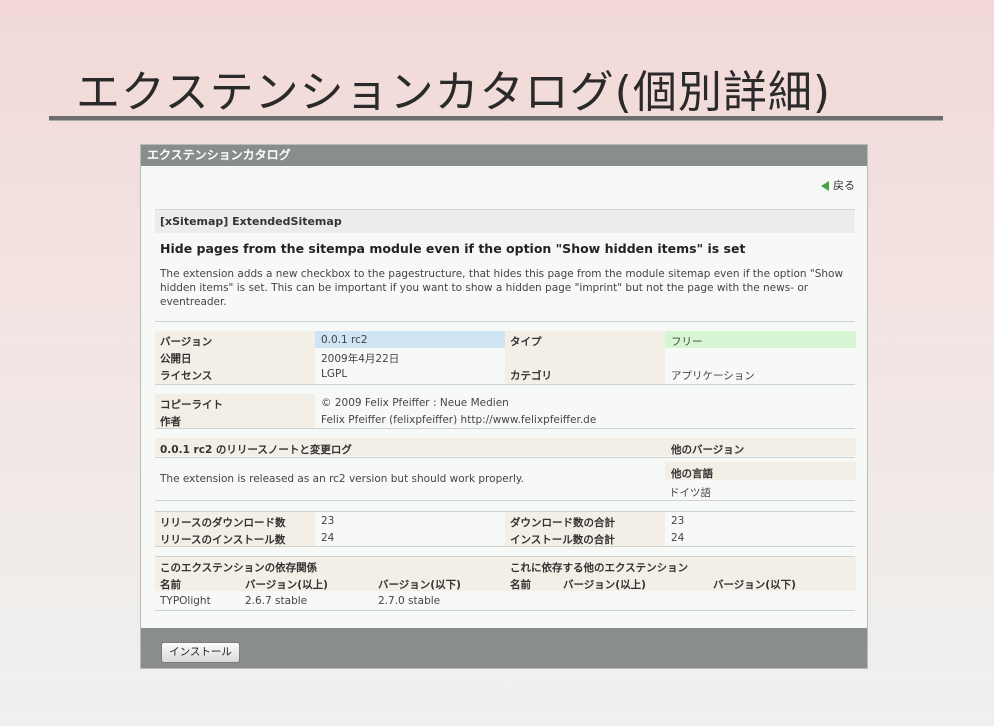 The width and height of the screenshot is (994, 726). What do you see at coordinates (223, 540) in the screenshot?
I see `release-installs-label: リリースのインストール数` at bounding box center [223, 540].